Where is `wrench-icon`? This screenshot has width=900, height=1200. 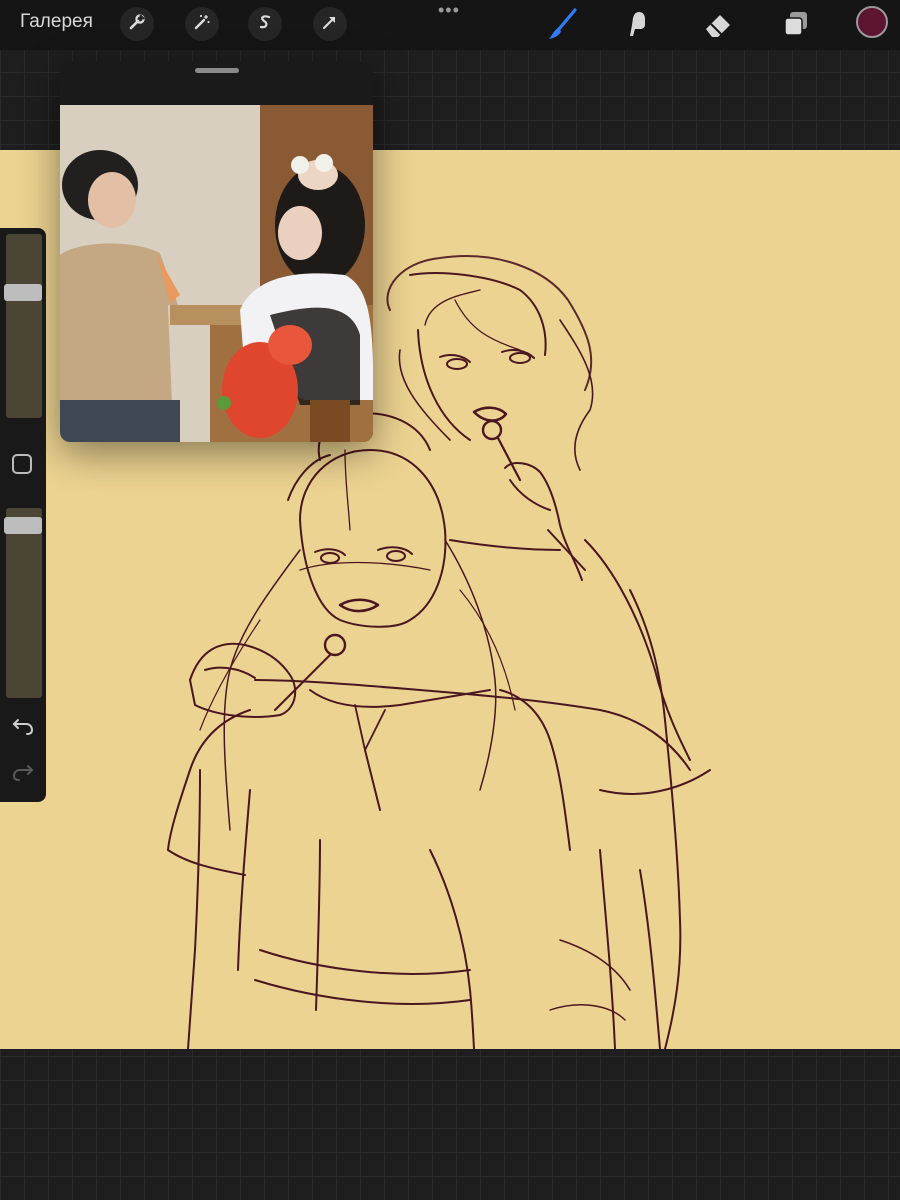 wrench-icon is located at coordinates (137, 24).